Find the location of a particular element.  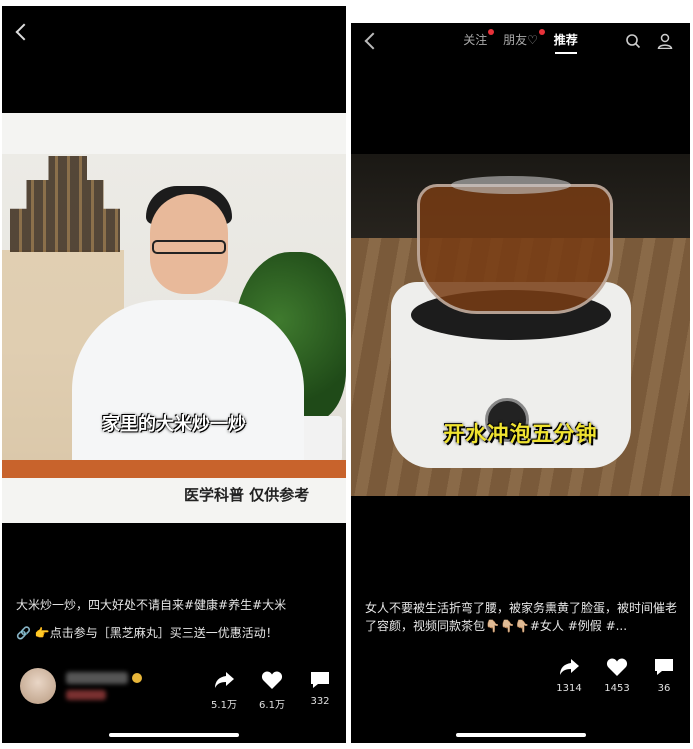

share-button: 1314 is located at coordinates (569, 675).